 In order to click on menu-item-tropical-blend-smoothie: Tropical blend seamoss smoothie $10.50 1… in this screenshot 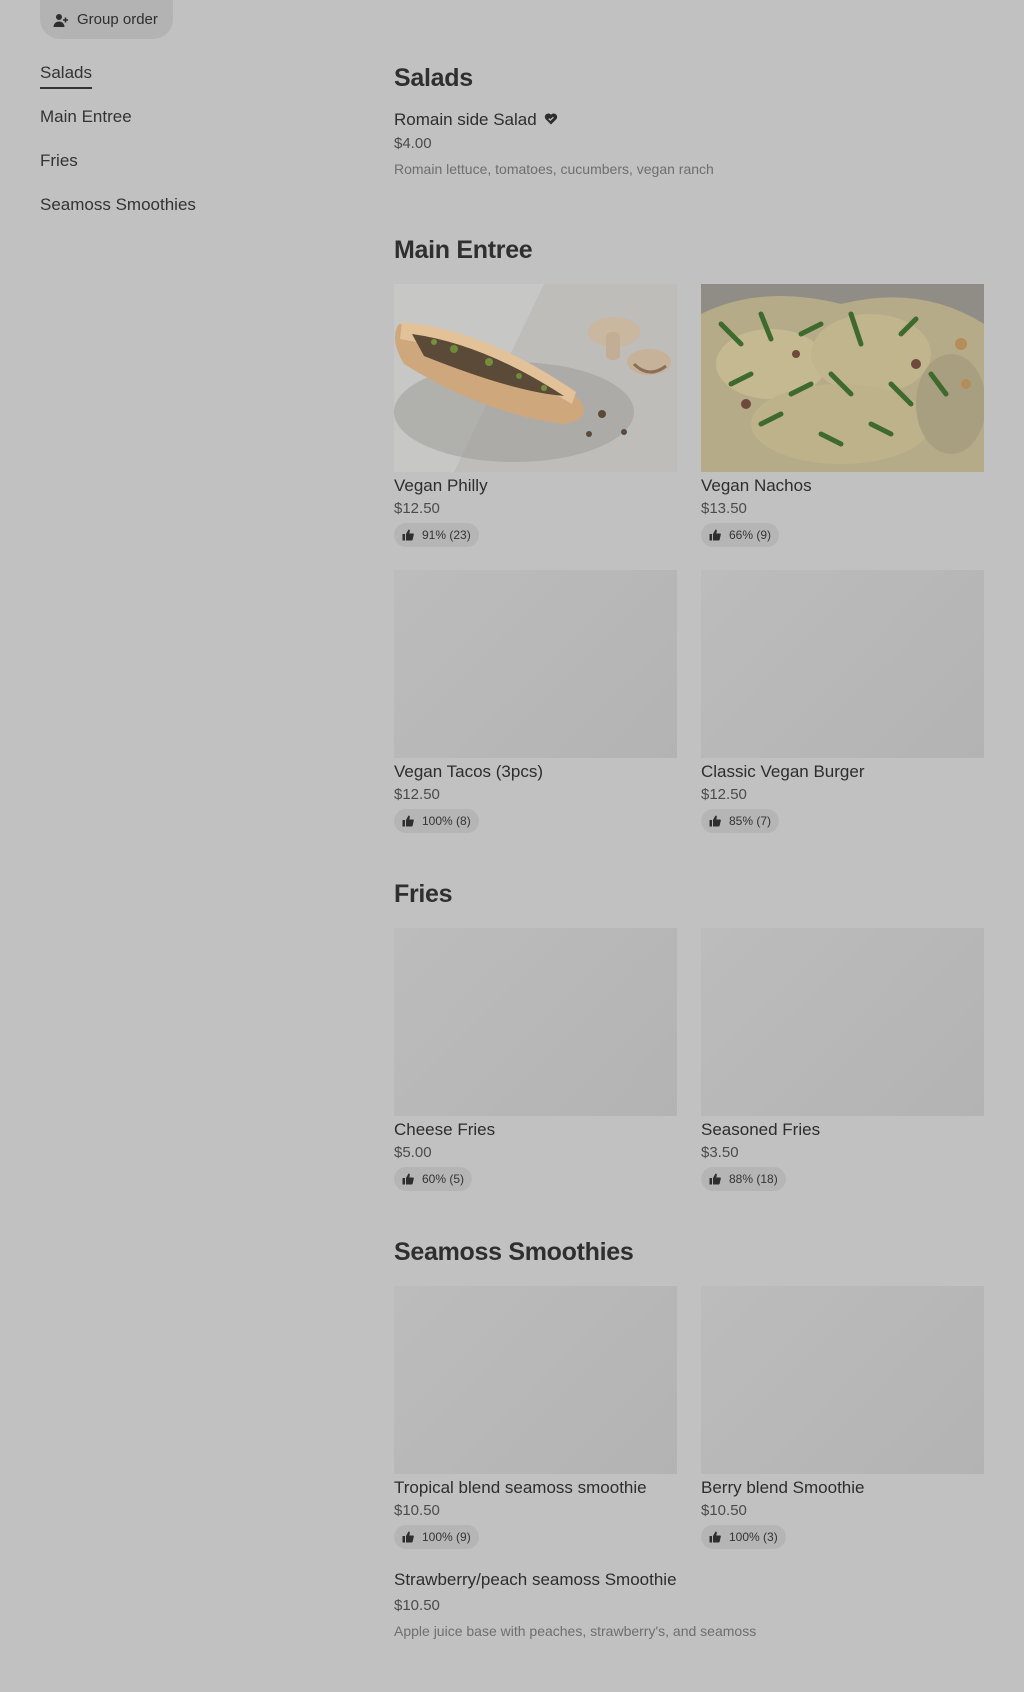, I will do `click(535, 1417)`.